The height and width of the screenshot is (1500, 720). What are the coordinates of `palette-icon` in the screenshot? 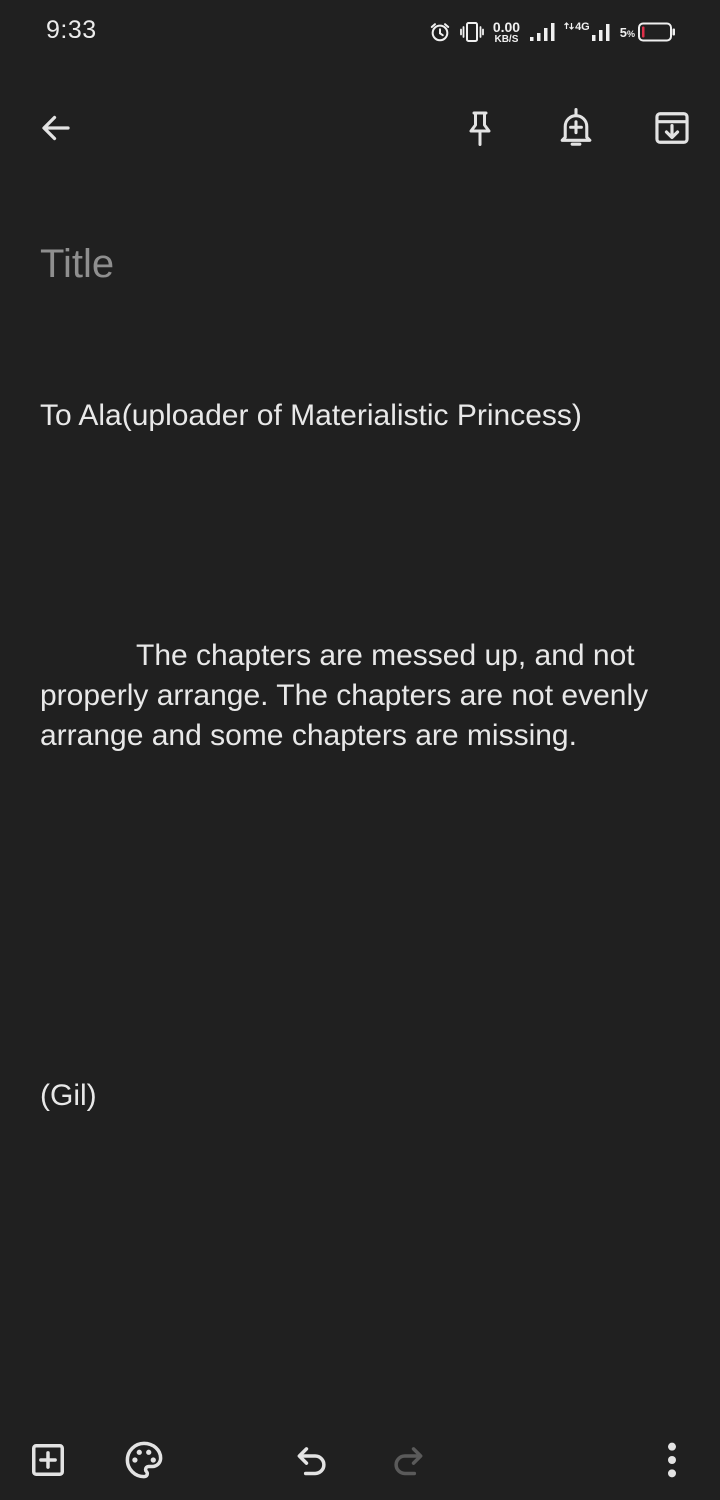 It's located at (144, 1460).